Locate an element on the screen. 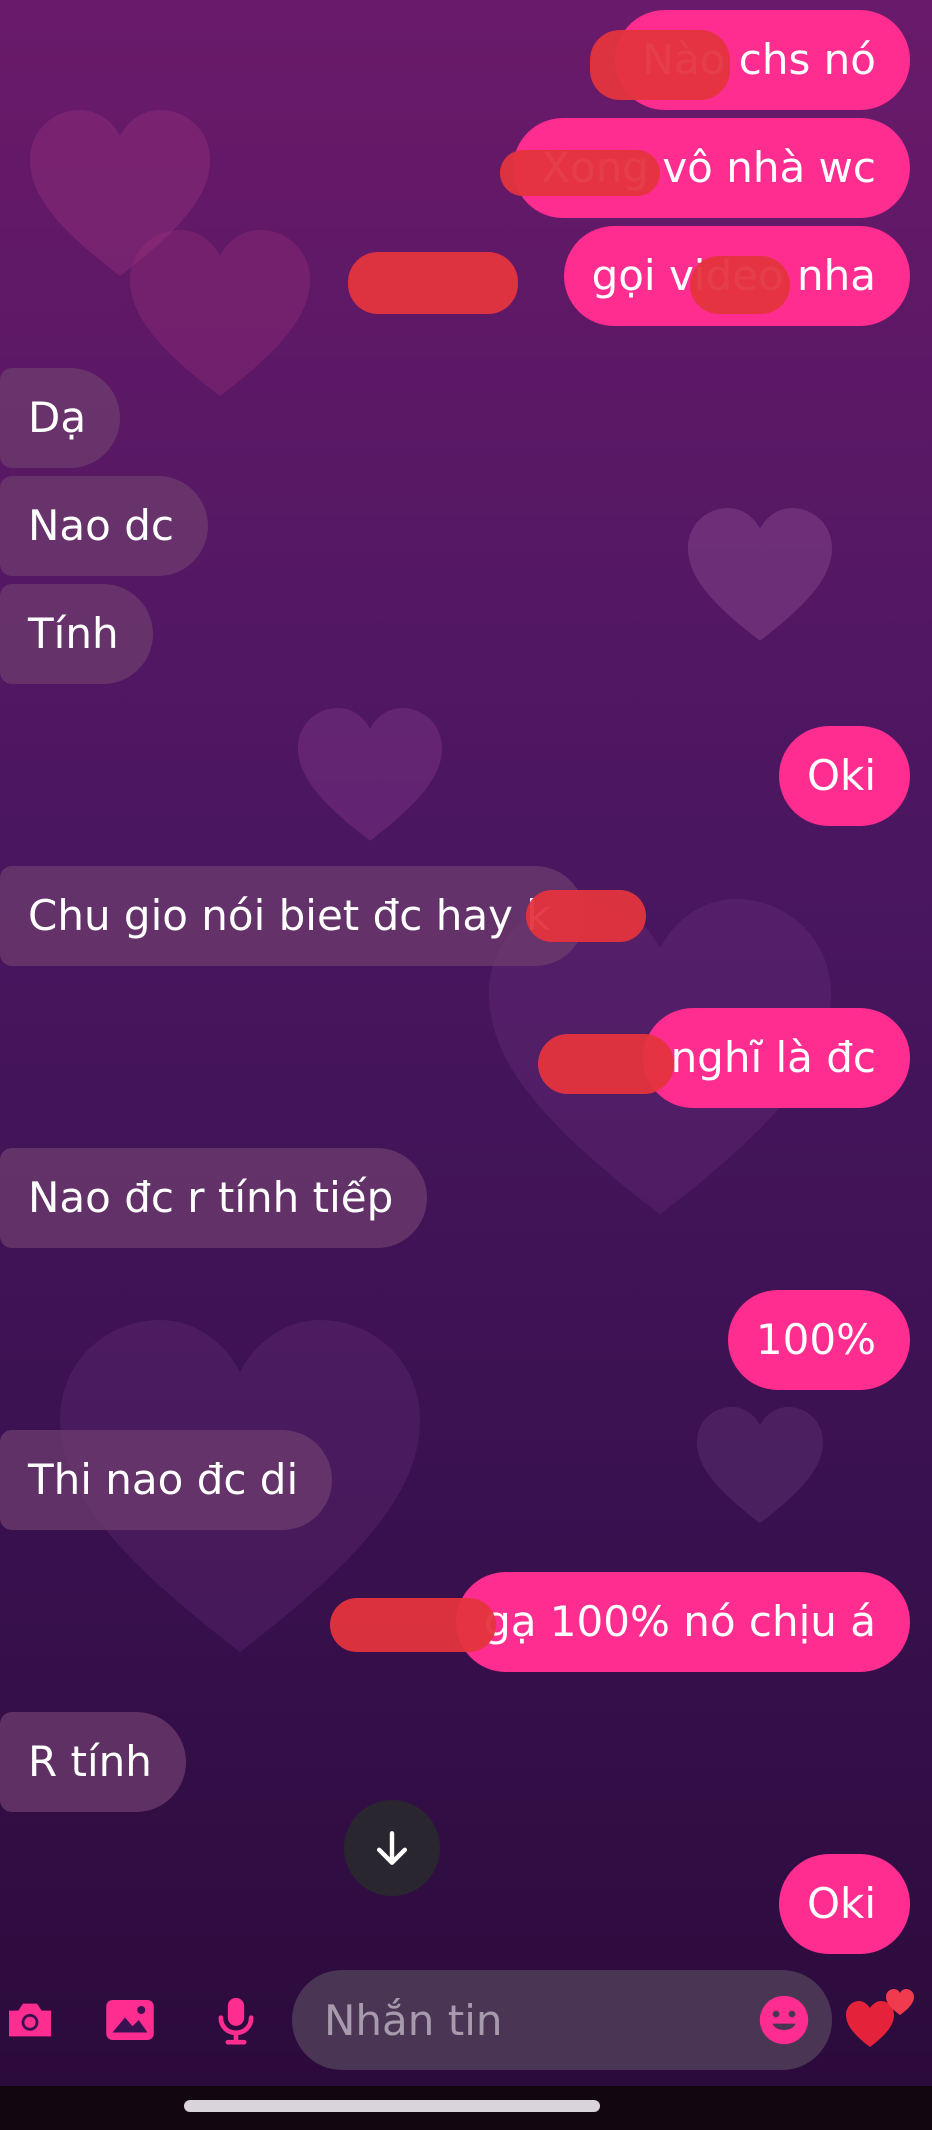 The height and width of the screenshot is (2130, 932). message-incoming: Nao dc is located at coordinates (104, 526).